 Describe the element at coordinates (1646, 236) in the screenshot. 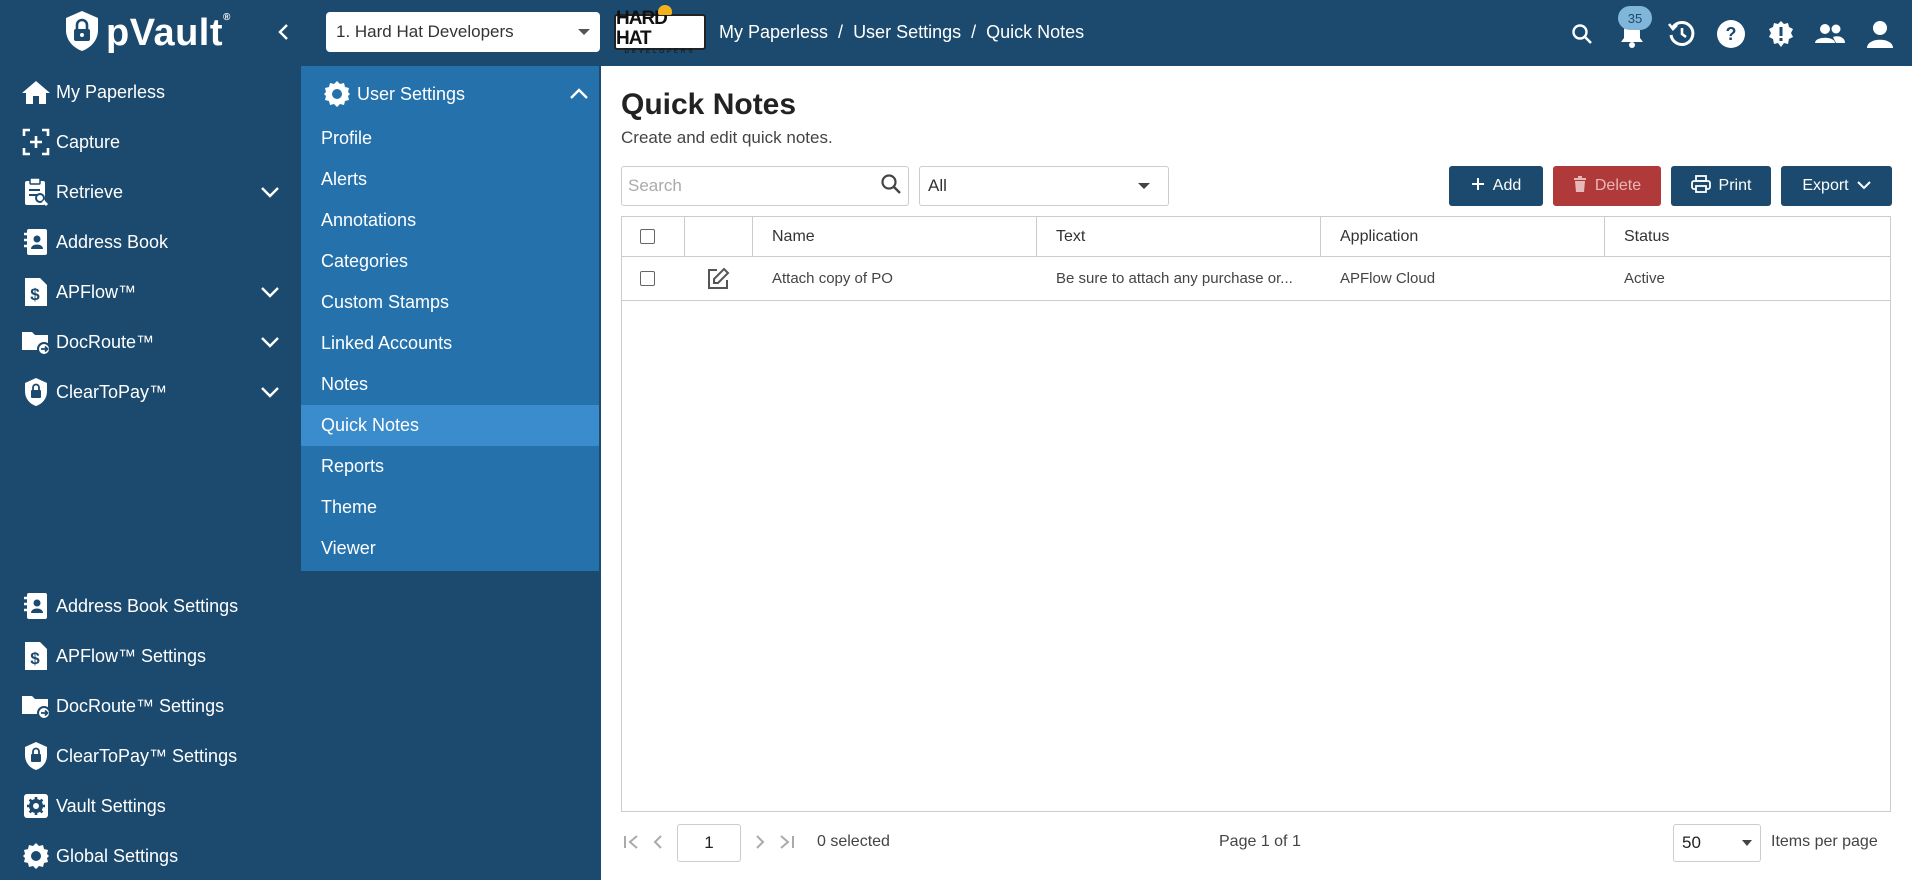

I see `column-header-status: Status` at that location.